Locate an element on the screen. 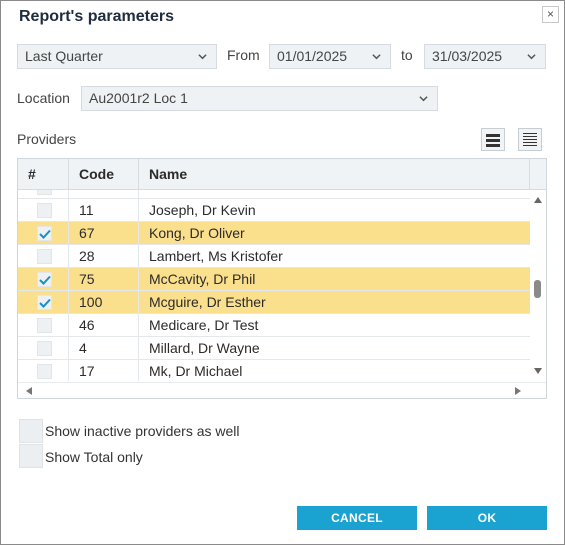 Image resolution: width=565 pixels, height=545 pixels. provider-code: 100 is located at coordinates (104, 302).